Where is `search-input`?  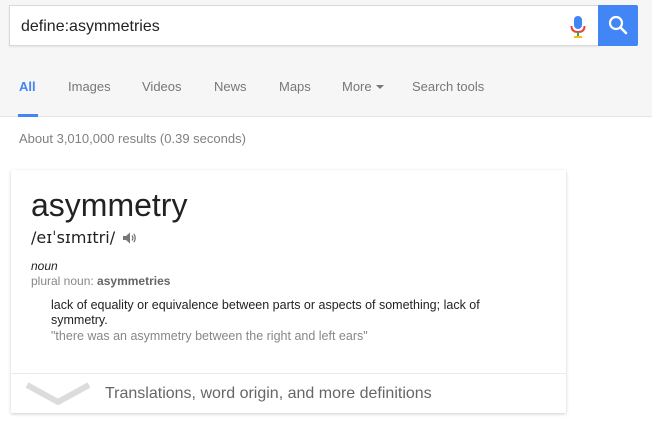
search-input is located at coordinates (281, 27).